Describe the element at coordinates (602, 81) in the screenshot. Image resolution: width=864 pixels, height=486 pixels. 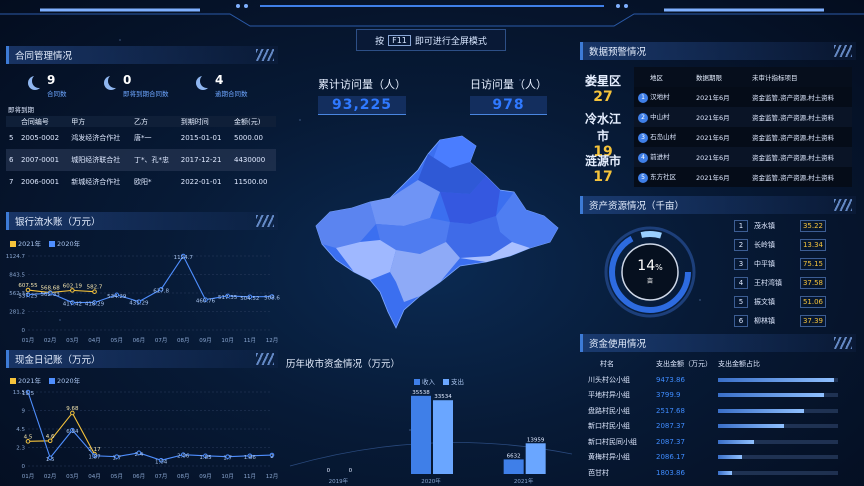
I see `rank-name: 娄星区` at that location.